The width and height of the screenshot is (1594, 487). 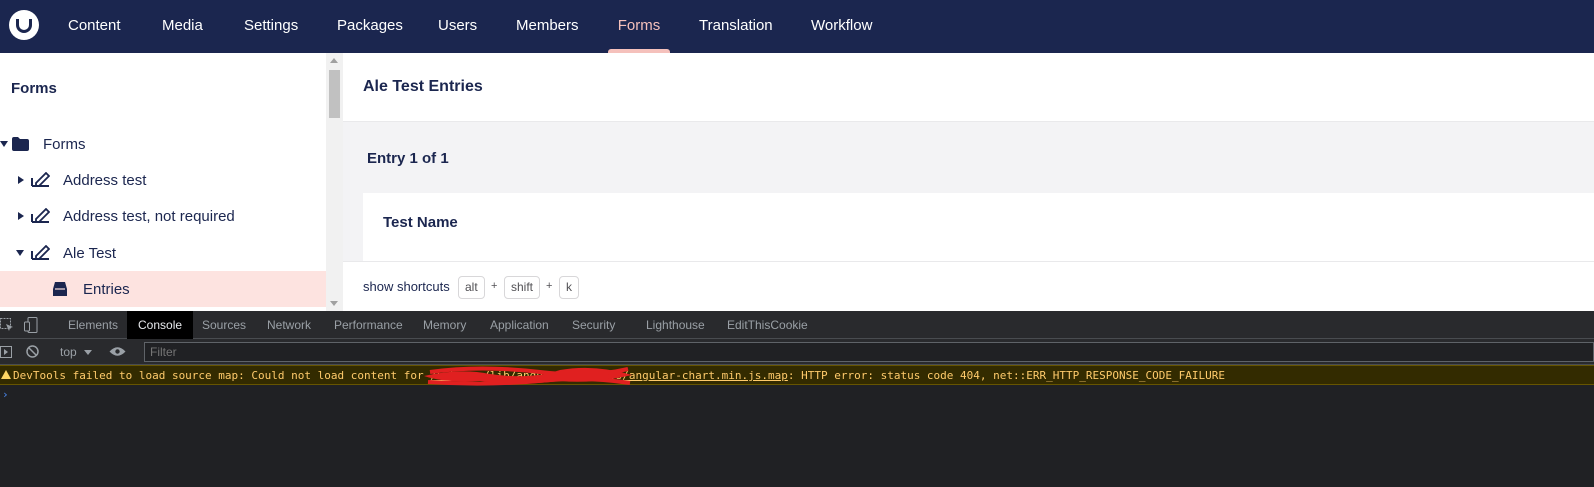 What do you see at coordinates (350, 352) in the screenshot?
I see `filter-input` at bounding box center [350, 352].